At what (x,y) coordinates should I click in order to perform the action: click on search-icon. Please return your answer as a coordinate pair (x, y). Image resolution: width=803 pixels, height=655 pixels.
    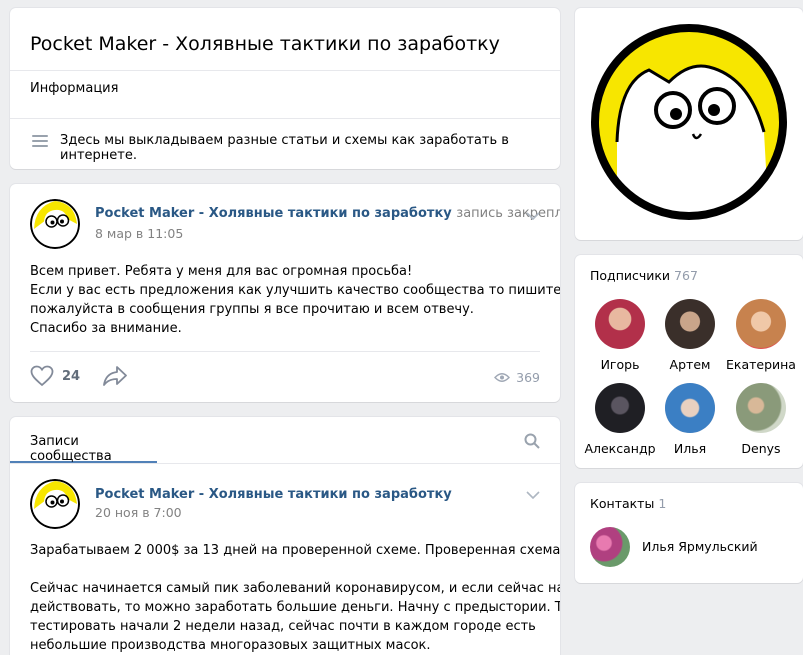
    Looking at the image, I should click on (532, 441).